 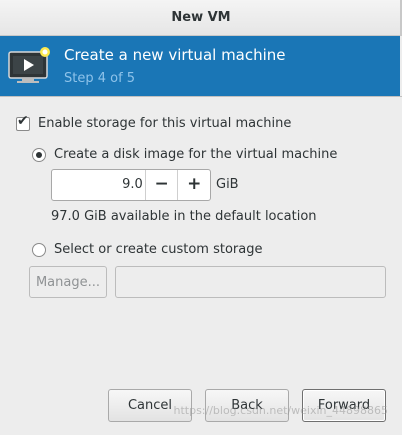 I want to click on radio-selected, so click(x=39, y=154).